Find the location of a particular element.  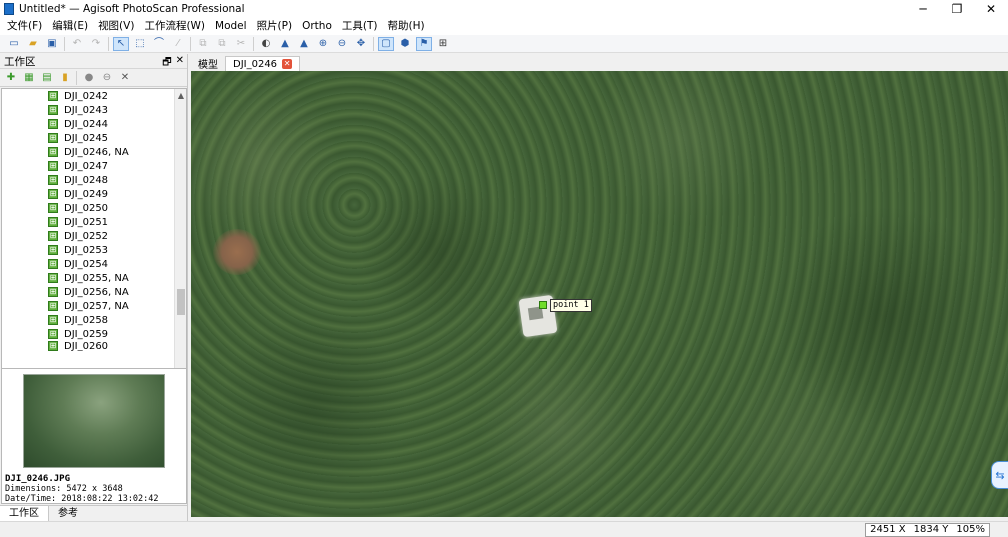

tab-reference: 参考 is located at coordinates (68, 513).